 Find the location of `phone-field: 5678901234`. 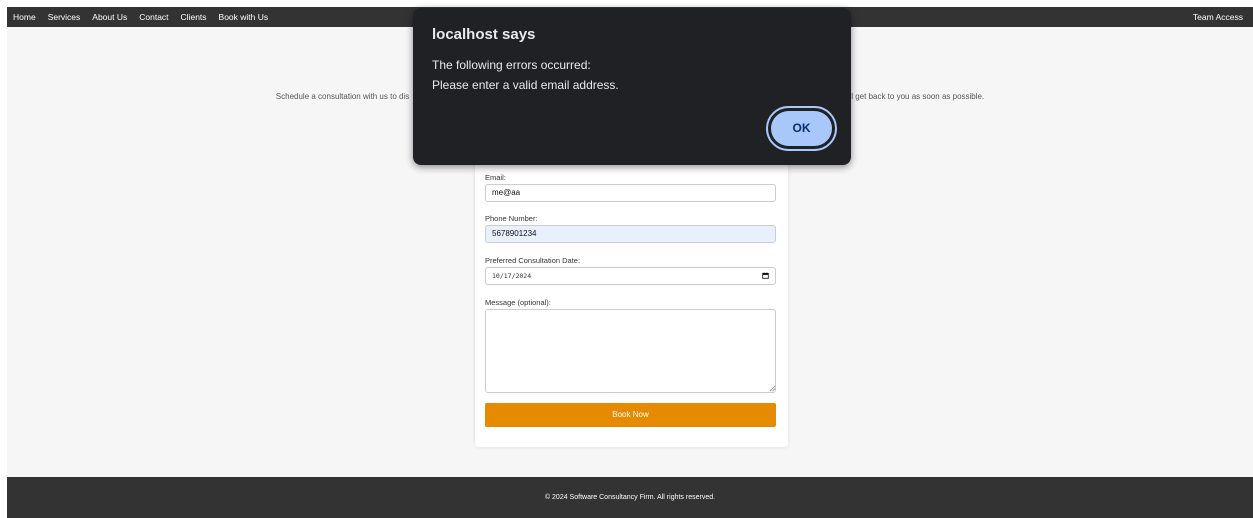

phone-field: 5678901234 is located at coordinates (630, 234).